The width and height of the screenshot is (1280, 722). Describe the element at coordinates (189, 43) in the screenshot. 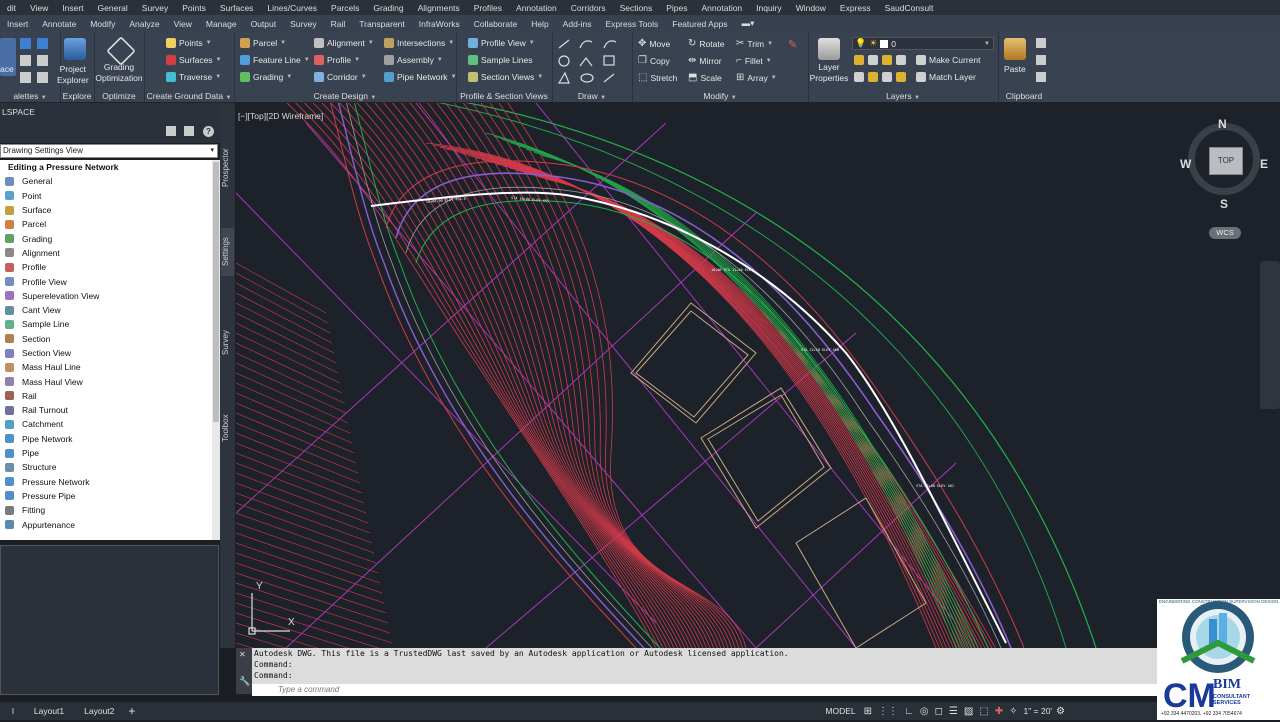

I see `points-button: Points ▼` at that location.